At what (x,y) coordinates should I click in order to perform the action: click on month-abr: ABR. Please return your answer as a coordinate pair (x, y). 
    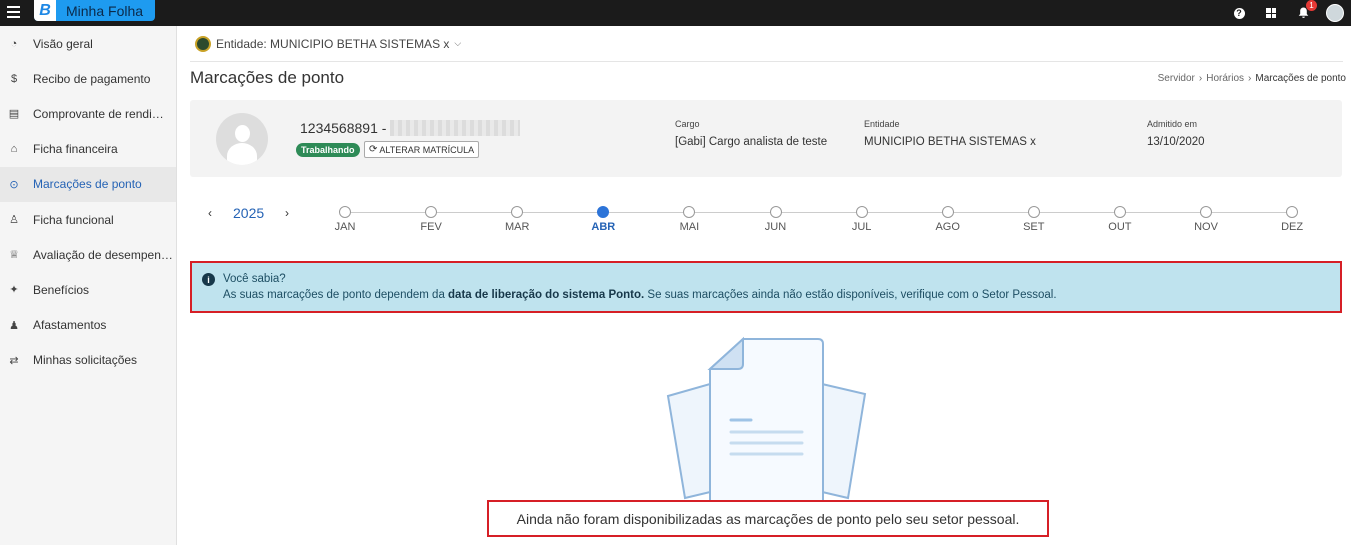
    Looking at the image, I should click on (603, 219).